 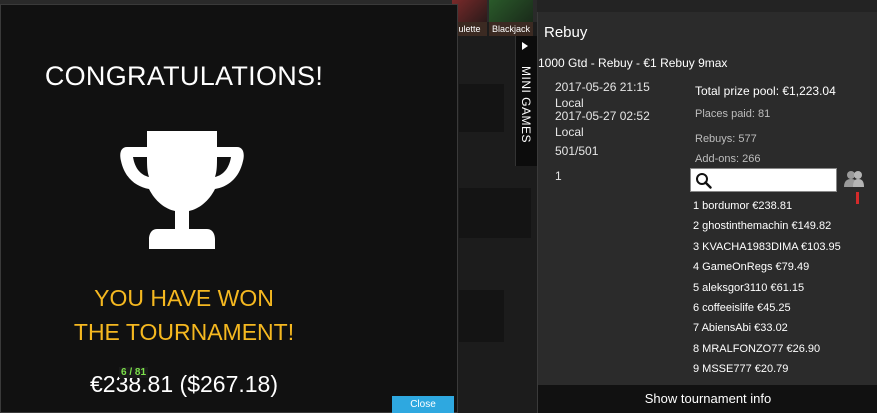 What do you see at coordinates (733, 114) in the screenshot?
I see `places-paid: Places paid: 81` at bounding box center [733, 114].